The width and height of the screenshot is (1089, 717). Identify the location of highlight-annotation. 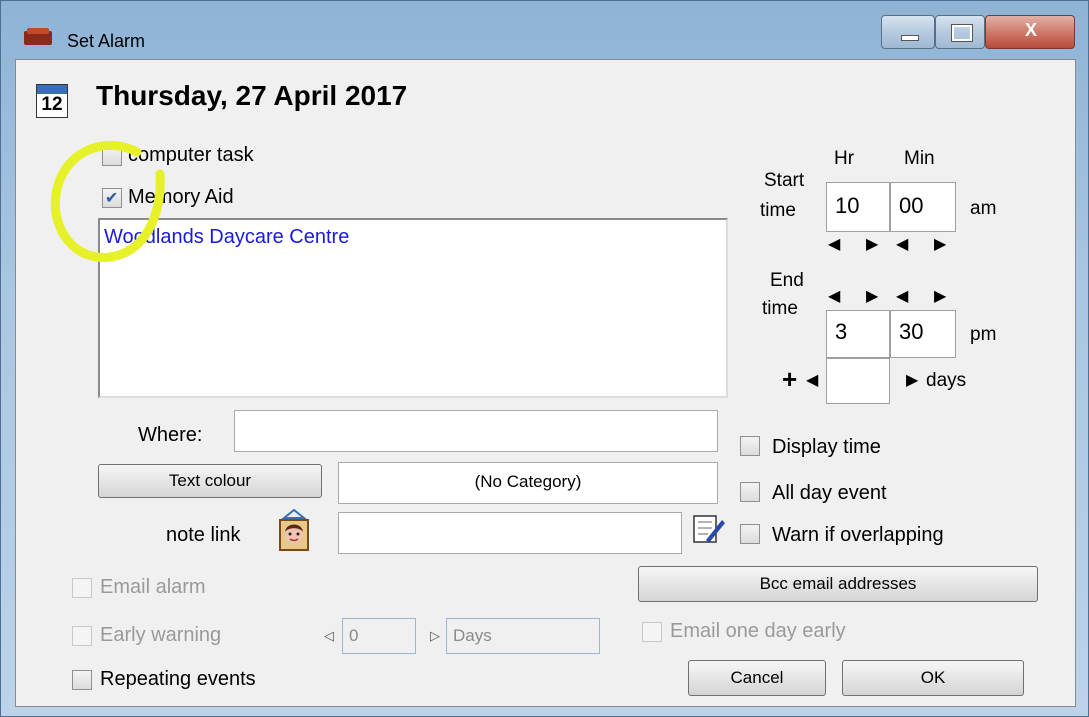
(107, 201).